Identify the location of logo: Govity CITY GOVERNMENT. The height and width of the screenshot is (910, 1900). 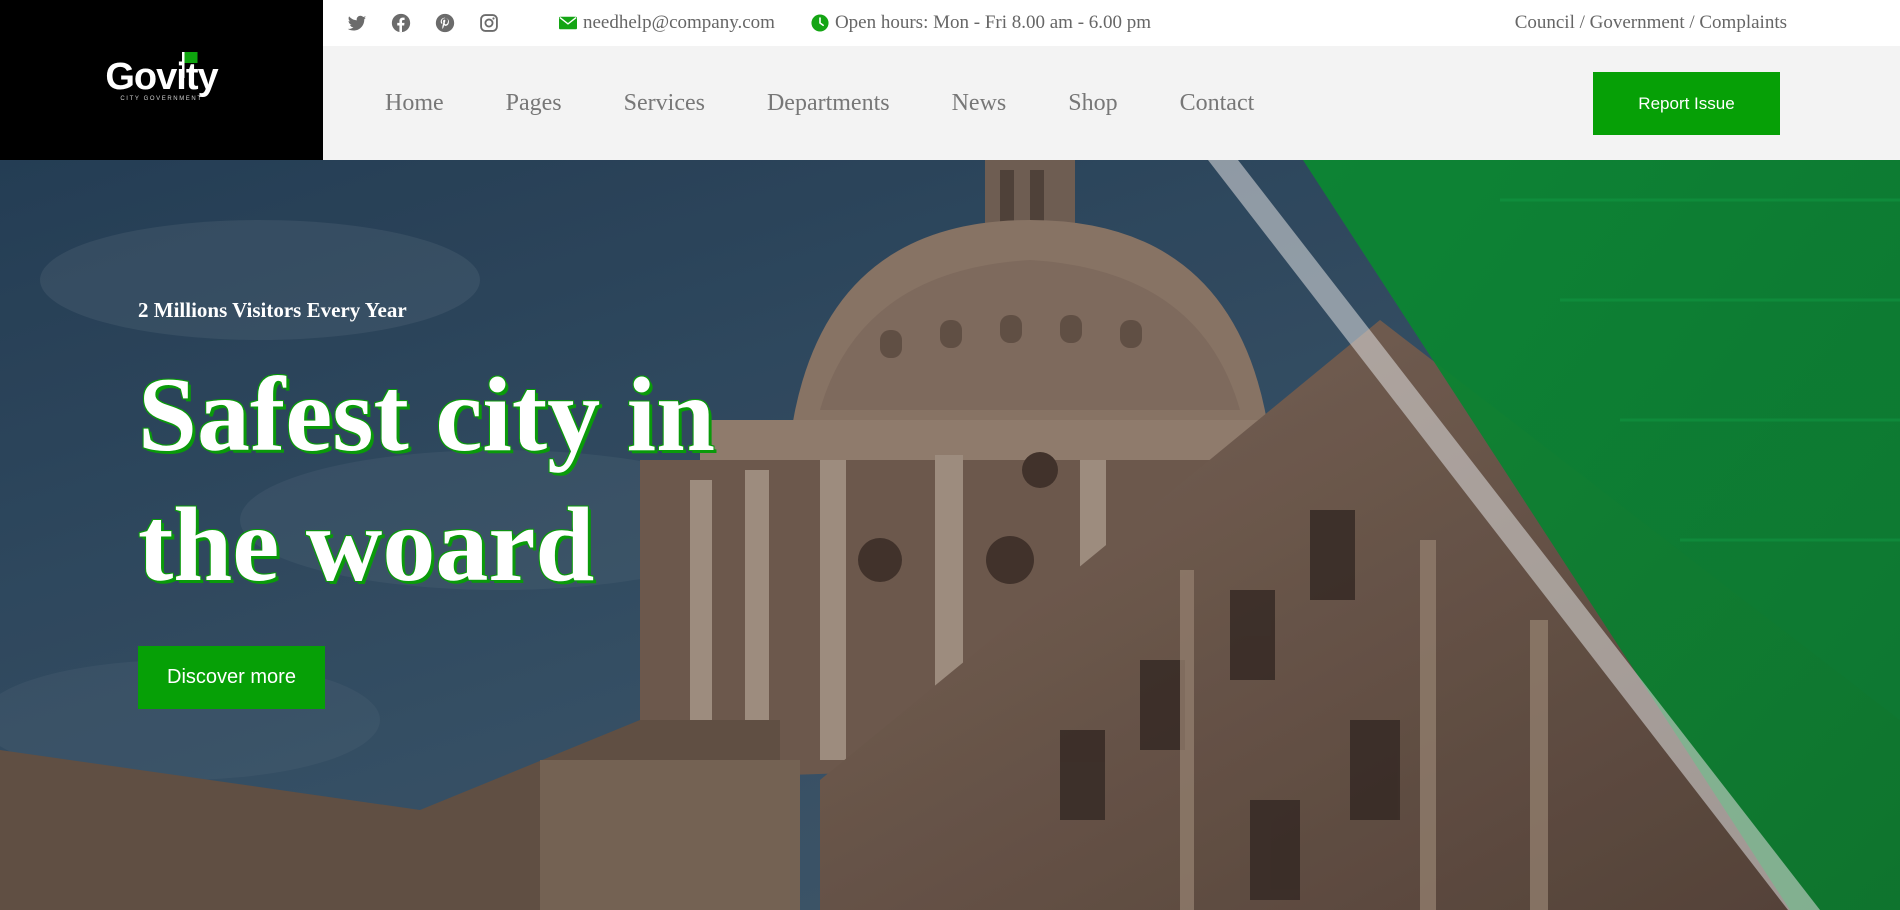
(162, 77).